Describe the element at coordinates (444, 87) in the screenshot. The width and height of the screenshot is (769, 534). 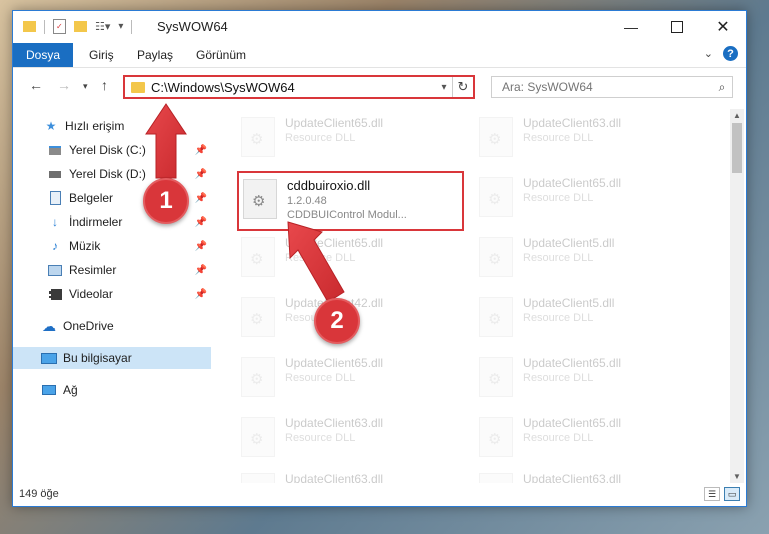
I see `address-dropdown-icon: ▾` at that location.